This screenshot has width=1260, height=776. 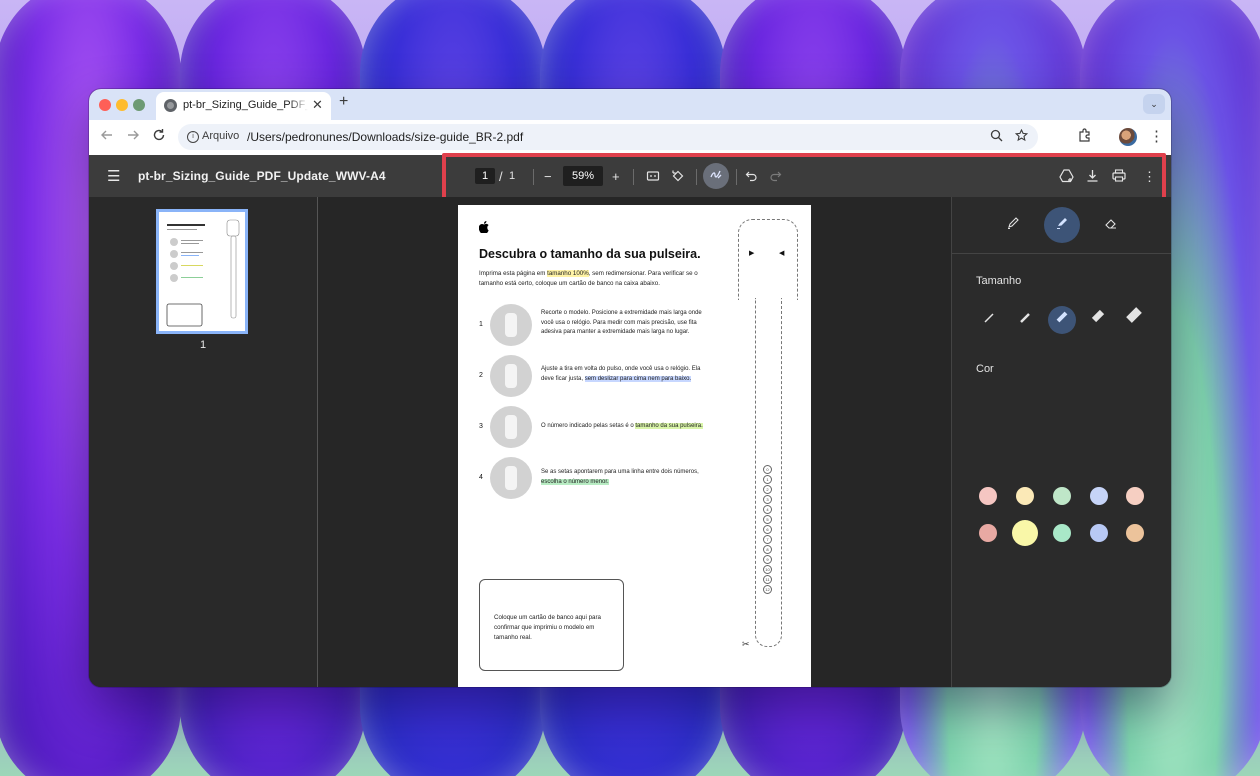 I want to click on zoom-icon, so click(x=996, y=137).